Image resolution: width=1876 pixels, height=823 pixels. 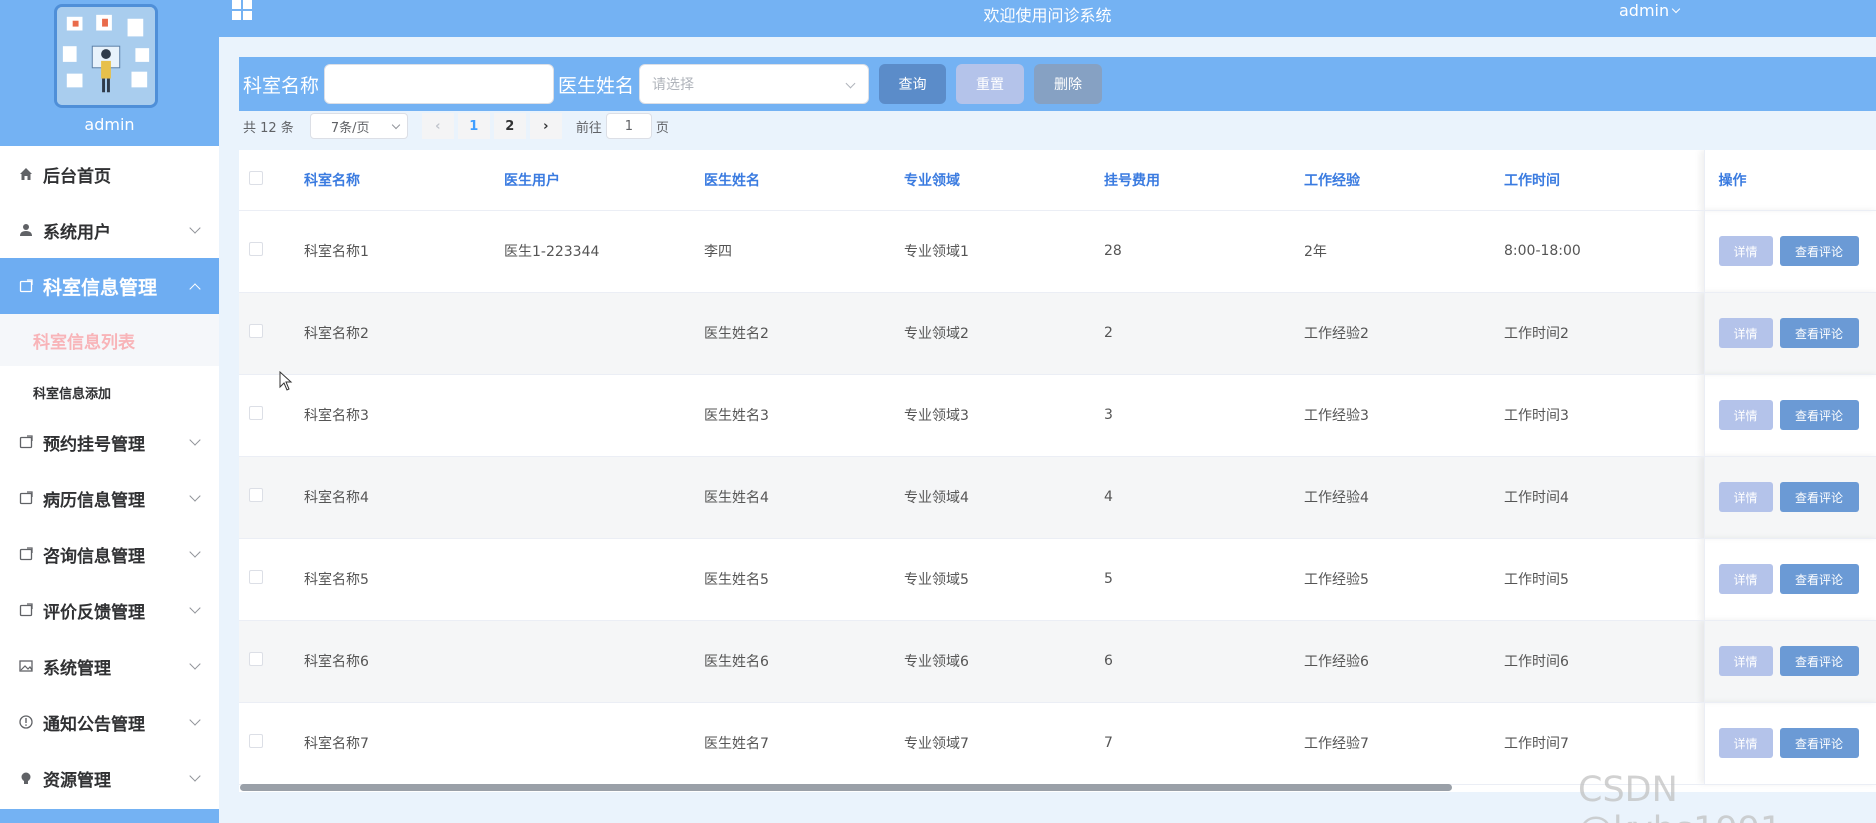 I want to click on table-row: 科室名称4 医生姓名4 专业领域4 4 工作经验4 工作时间4 详情 查看评论, so click(x=1057, y=497).